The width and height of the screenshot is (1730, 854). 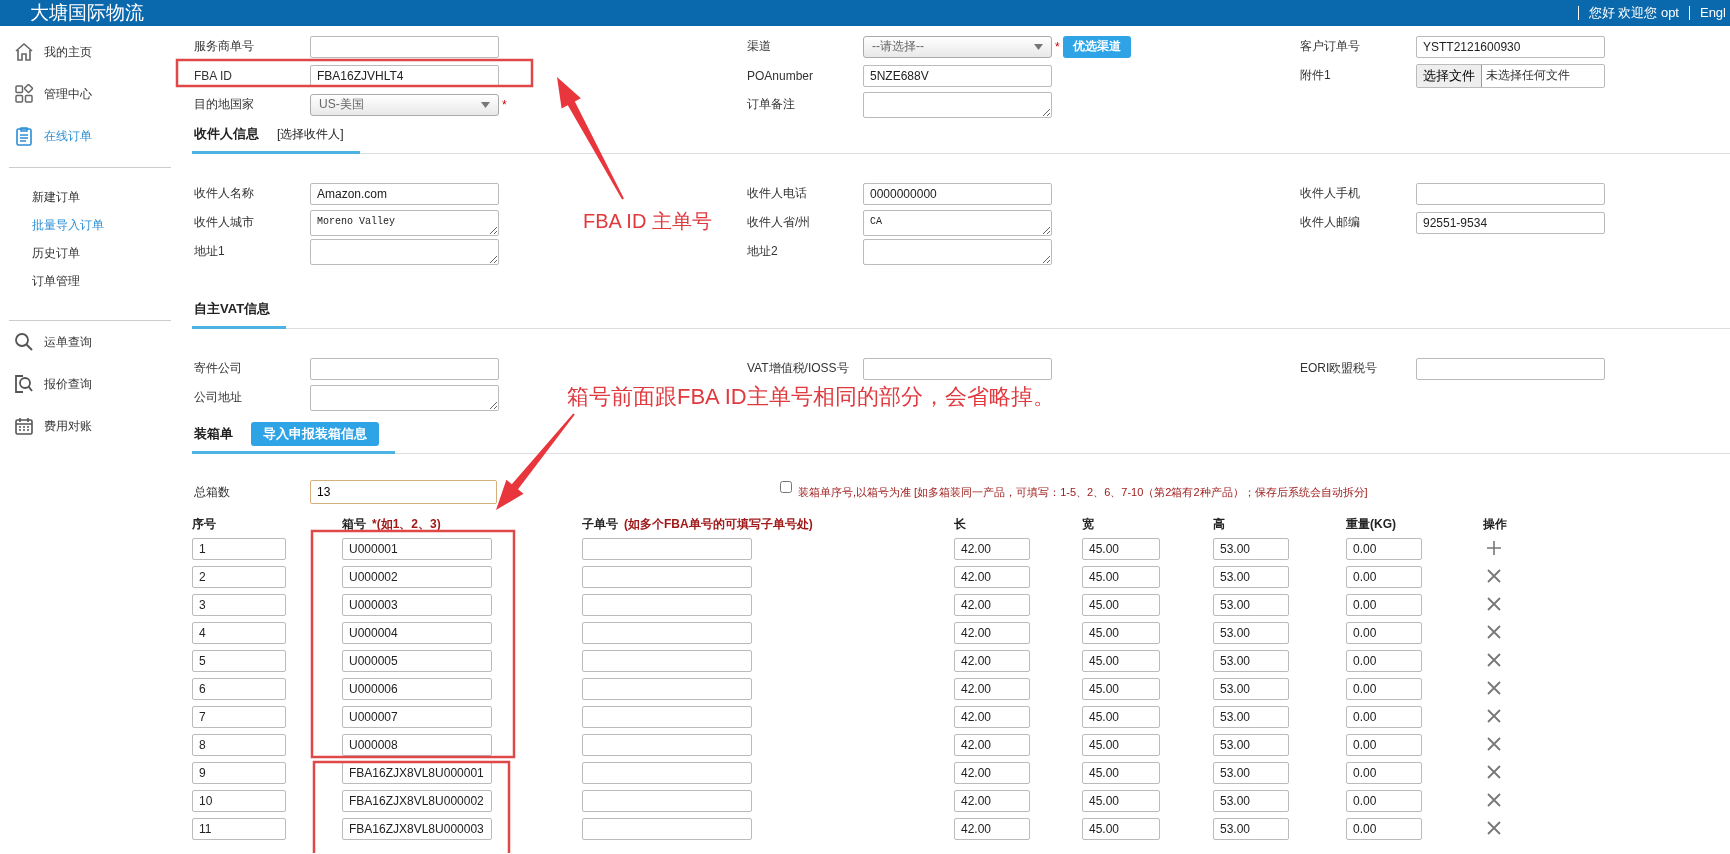 What do you see at coordinates (239, 549) in the screenshot?
I see `input-field: 1` at bounding box center [239, 549].